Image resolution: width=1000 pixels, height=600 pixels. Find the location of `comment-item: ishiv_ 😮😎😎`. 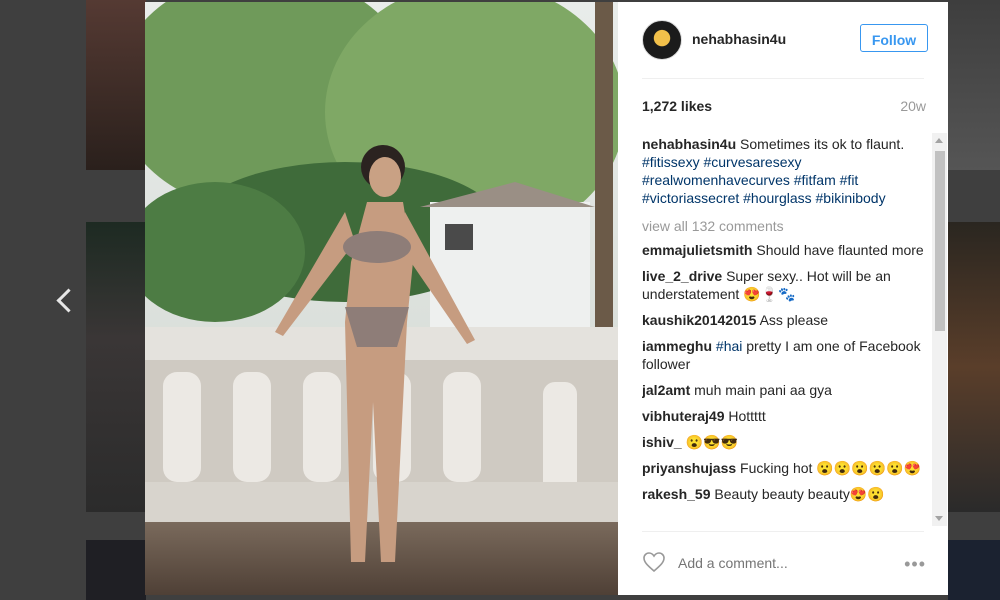

comment-item: ishiv_ 😮😎😎 is located at coordinates (785, 442).